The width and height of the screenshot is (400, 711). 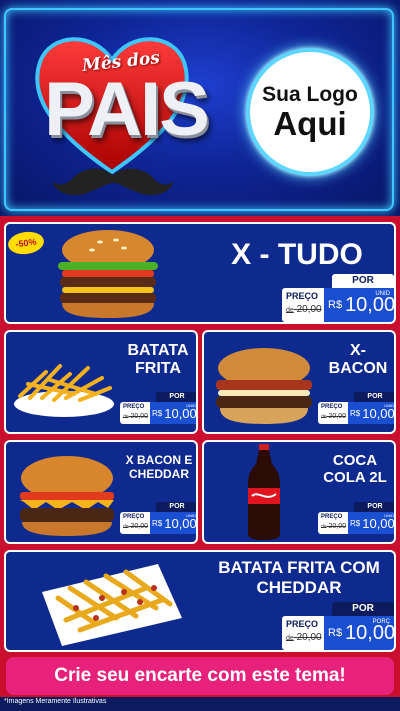 What do you see at coordinates (55, 701) in the screenshot?
I see `disclaimer-text: *Imagens Meramente Ilustrativas` at bounding box center [55, 701].